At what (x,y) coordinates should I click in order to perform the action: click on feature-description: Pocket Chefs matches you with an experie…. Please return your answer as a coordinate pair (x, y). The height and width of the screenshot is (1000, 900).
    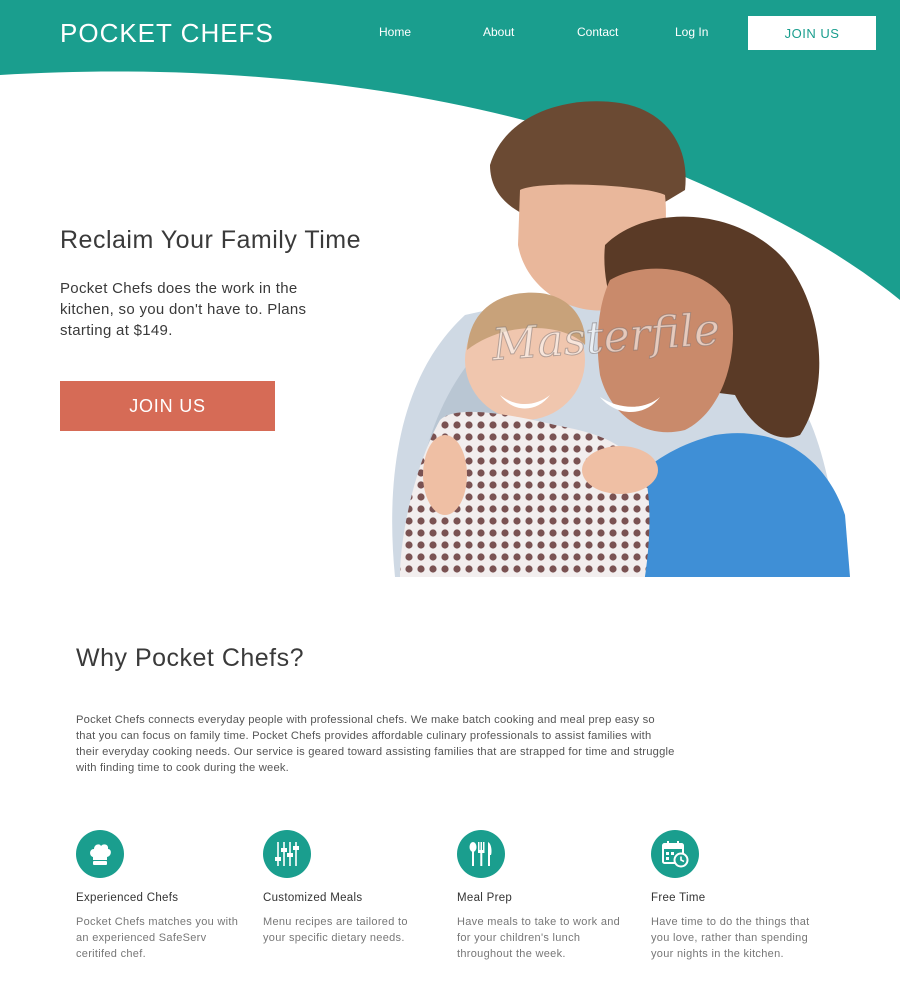
    Looking at the image, I should click on (157, 938).